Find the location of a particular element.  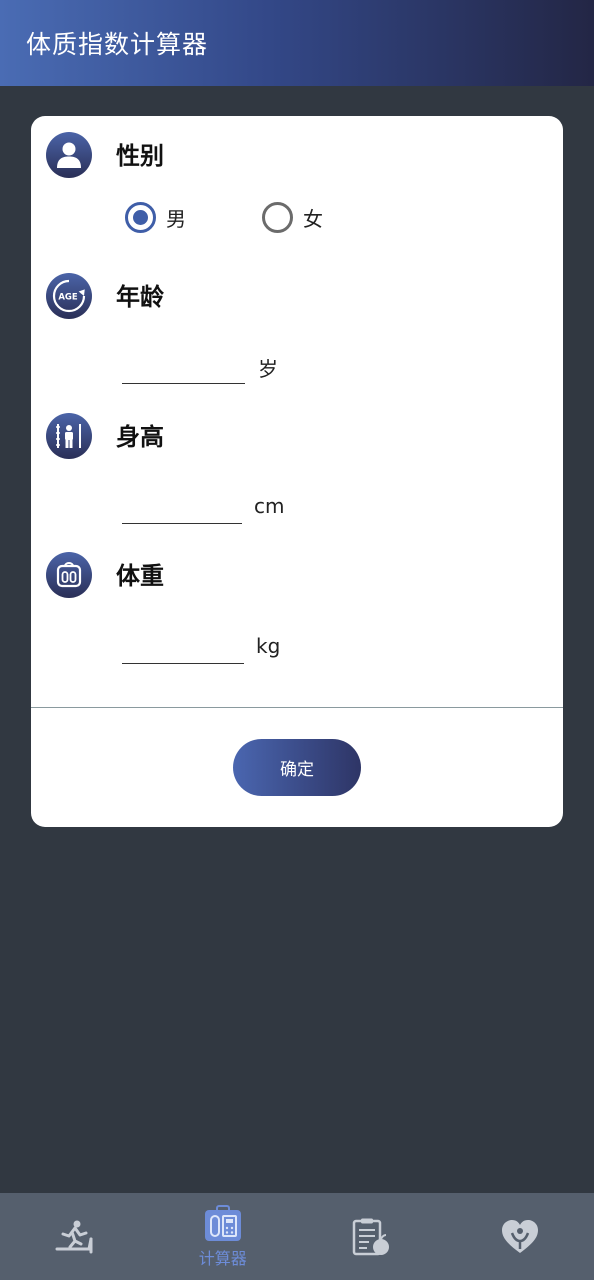

heart-care-icon is located at coordinates (519, 1236).